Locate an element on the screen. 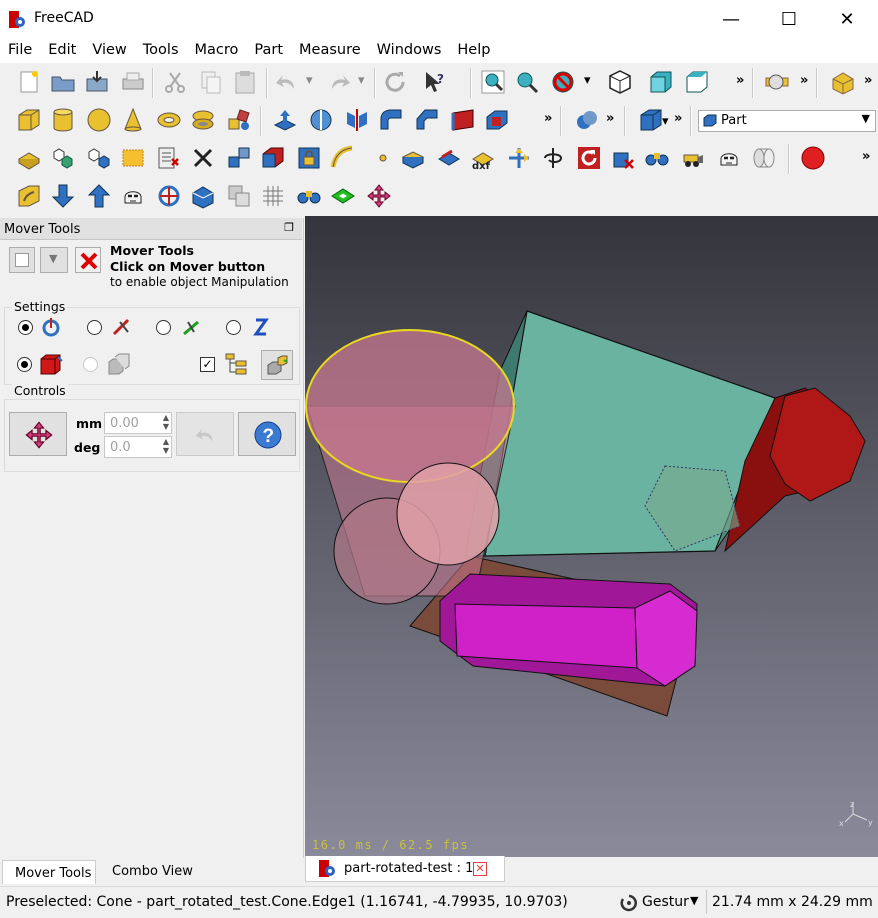  part-torus-icon is located at coordinates (169, 120).